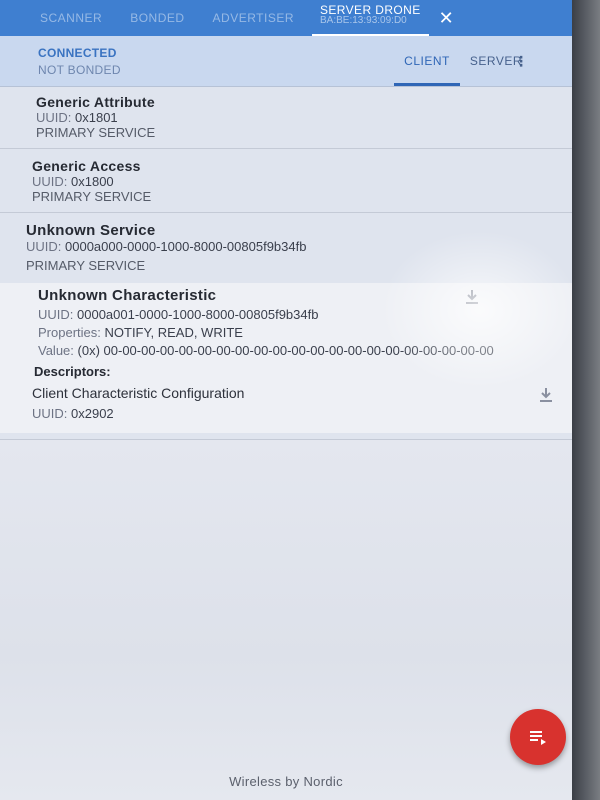 The image size is (600, 800). I want to click on tab-bonded: BONDED, so click(157, 18).